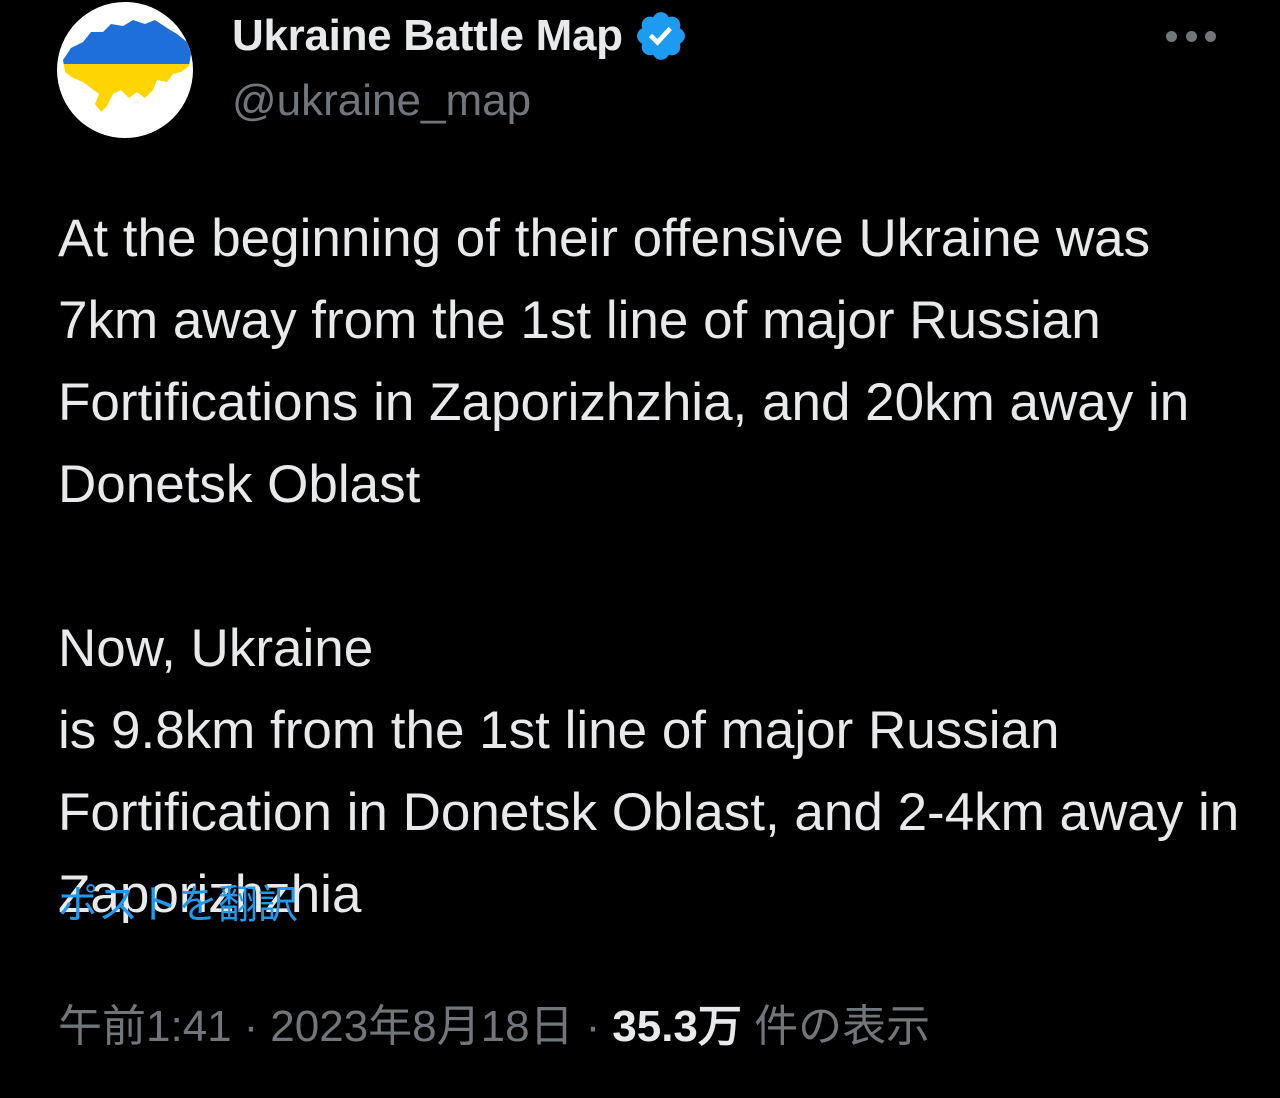  I want to click on ukraine-map-flag-icon, so click(127, 66).